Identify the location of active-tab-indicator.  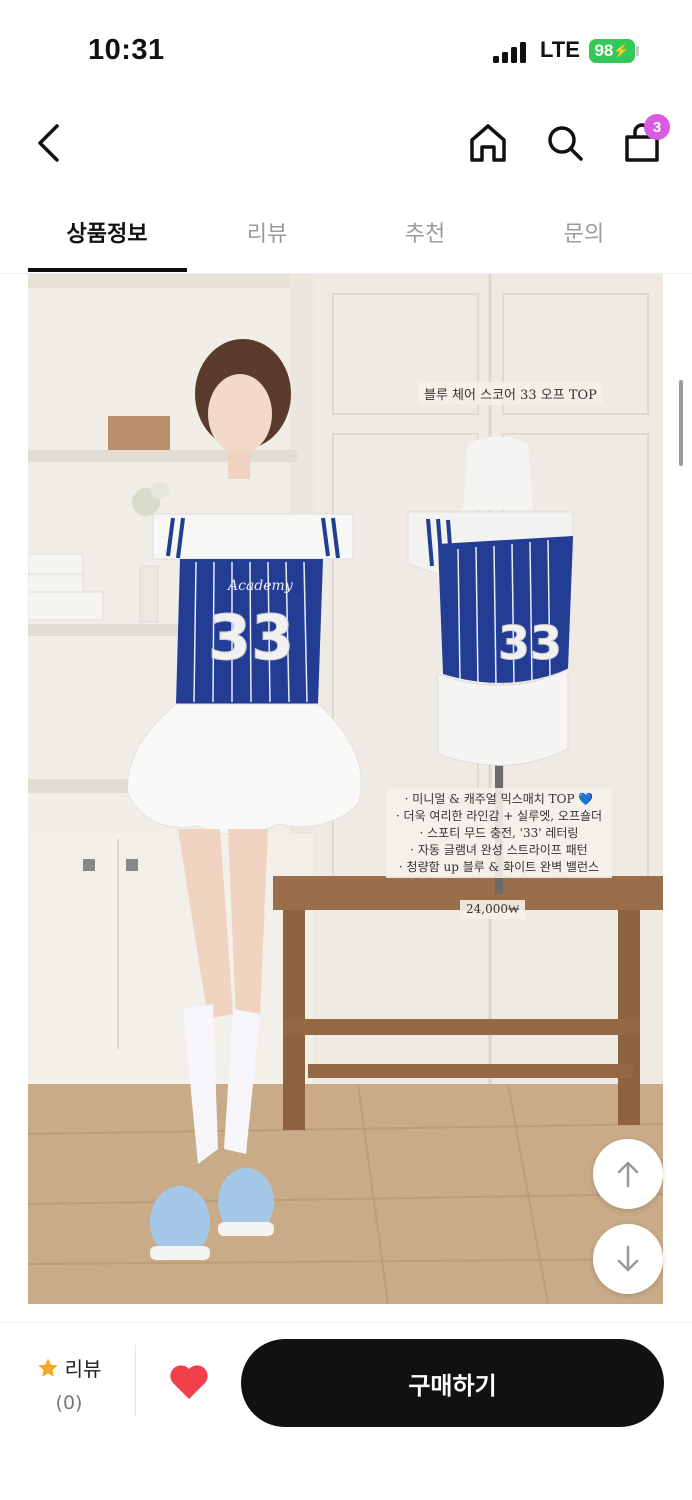
(107, 270).